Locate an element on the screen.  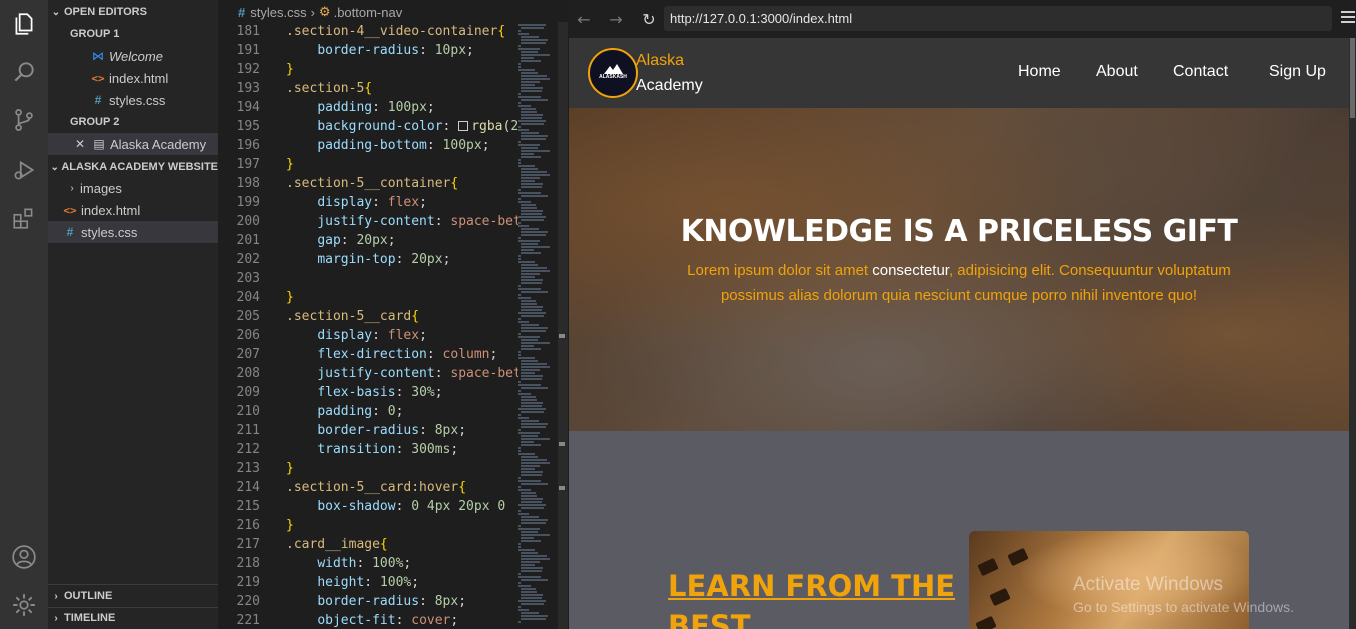
code-line: 195 background-color: rgba(2 is located at coordinates (368, 126).